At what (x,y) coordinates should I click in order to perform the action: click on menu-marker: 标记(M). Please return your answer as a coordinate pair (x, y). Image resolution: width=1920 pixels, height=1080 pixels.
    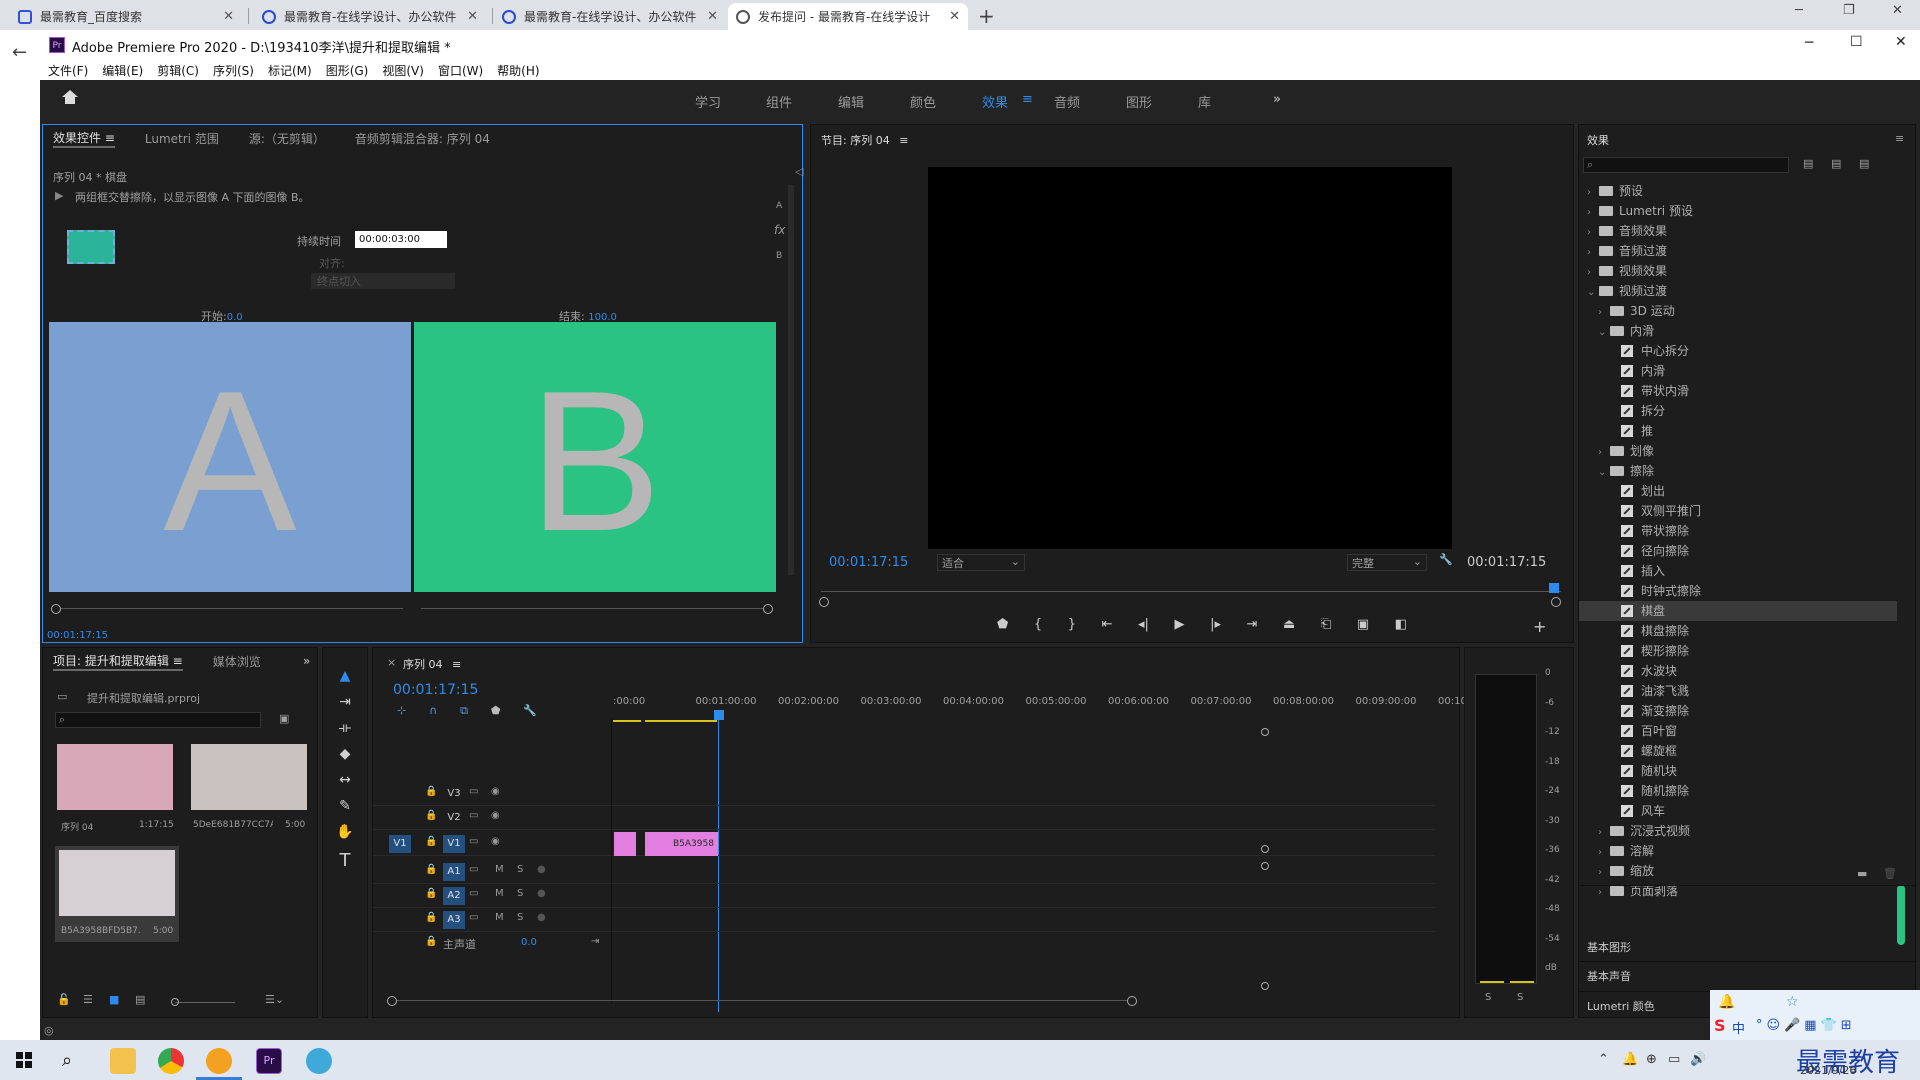
    Looking at the image, I should click on (290, 70).